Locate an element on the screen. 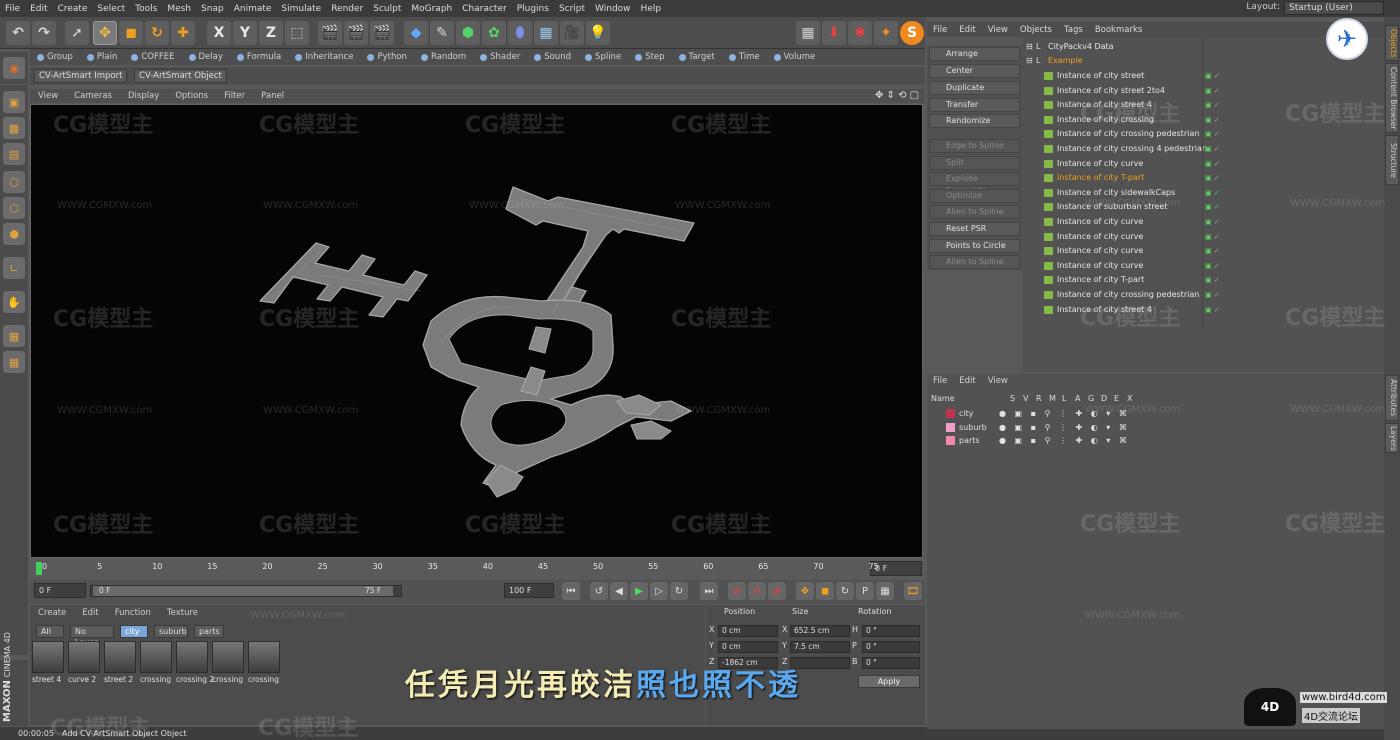  layer-toggles-icon: ● ▣ ▪ ⚲ ⋮ ✚ ◐ ▾ ⌘ is located at coordinates (1064, 440).